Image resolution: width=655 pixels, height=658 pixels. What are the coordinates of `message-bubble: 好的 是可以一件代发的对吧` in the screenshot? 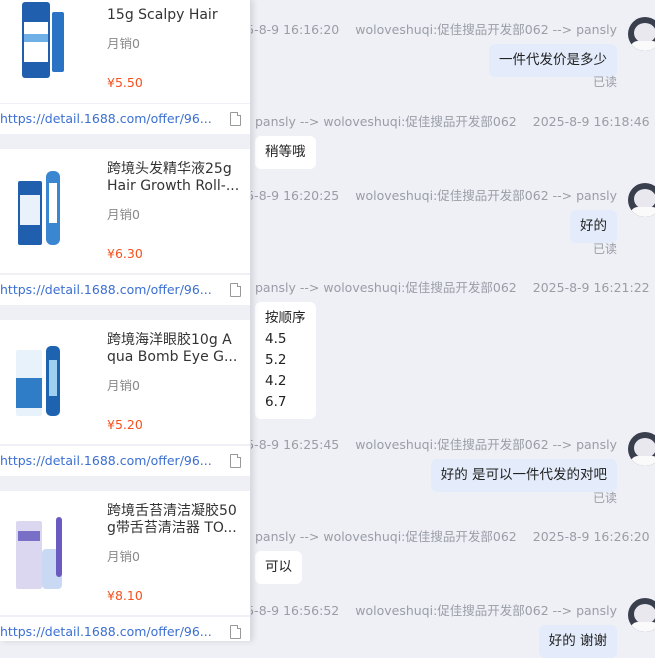 It's located at (523, 475).